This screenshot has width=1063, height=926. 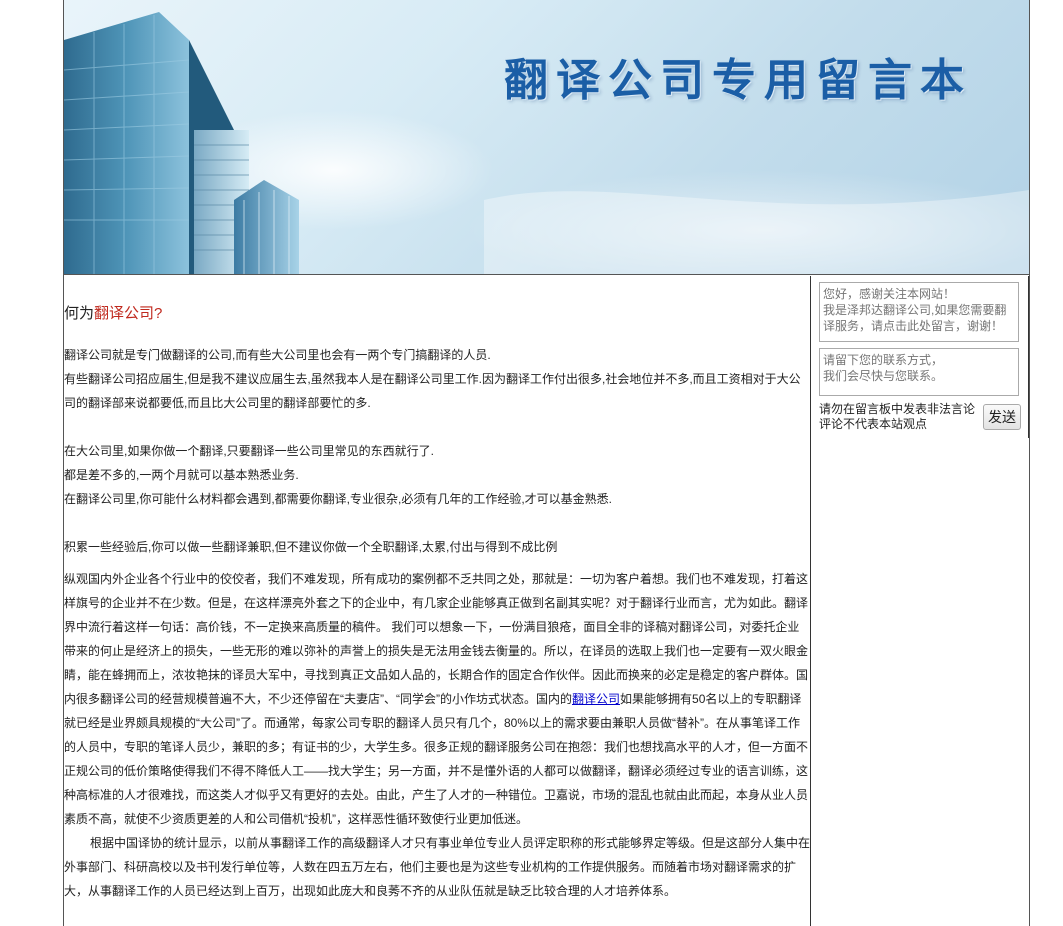 I want to click on article-paragraph: 在大公司里,如果你做一个翻译,只要翻译一些公司里常见的东西就行了., so click(x=249, y=451).